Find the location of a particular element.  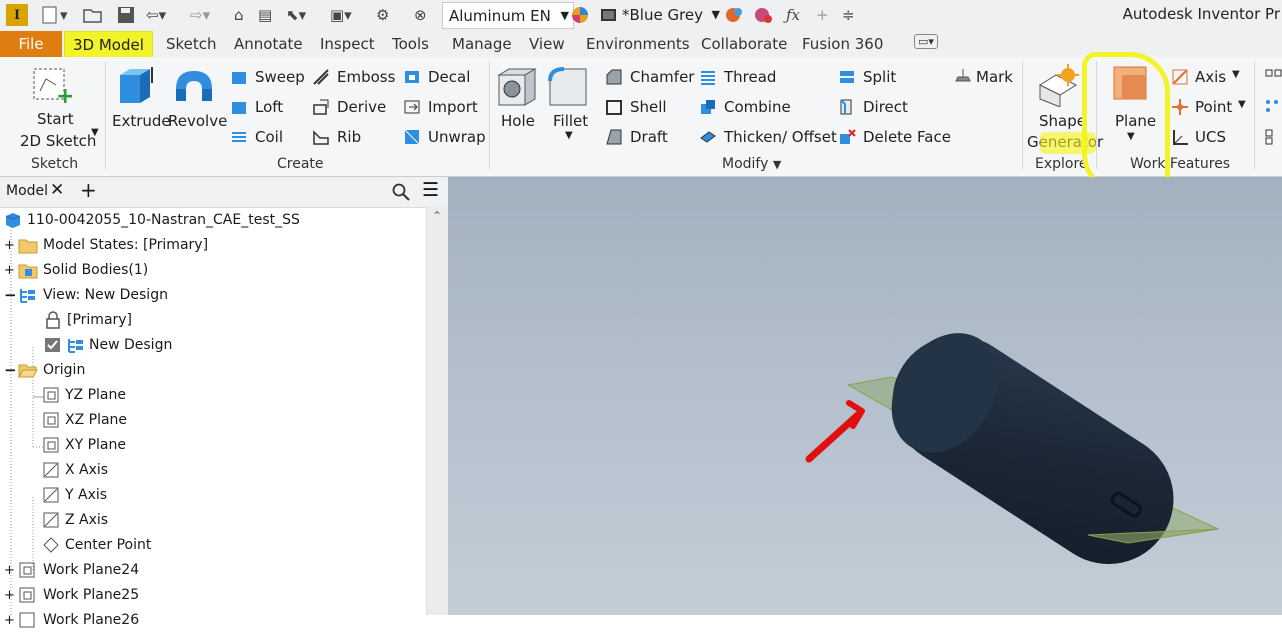

delete-face-button: Delete Face is located at coordinates (907, 137).